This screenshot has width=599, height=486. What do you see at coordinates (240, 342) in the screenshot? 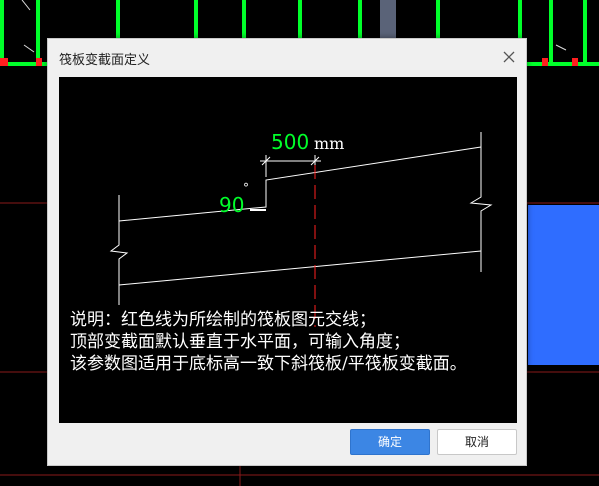
I see `note-line: 顶部变截面默认垂直于水平面，可输入角度；` at bounding box center [240, 342].